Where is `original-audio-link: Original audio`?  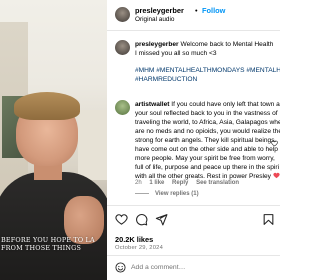 original-audio-link: Original audio is located at coordinates (154, 19).